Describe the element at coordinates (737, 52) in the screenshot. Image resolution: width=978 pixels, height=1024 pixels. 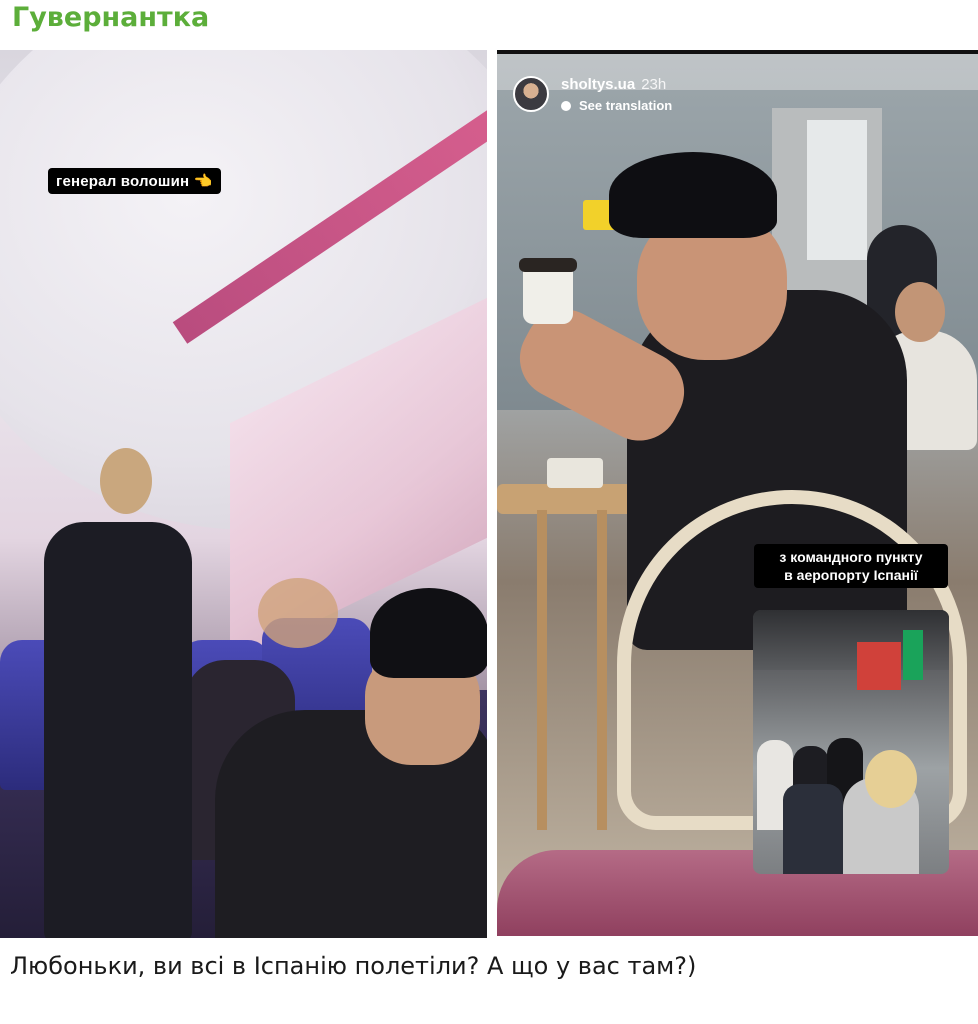
I see `story-progress-bar` at that location.